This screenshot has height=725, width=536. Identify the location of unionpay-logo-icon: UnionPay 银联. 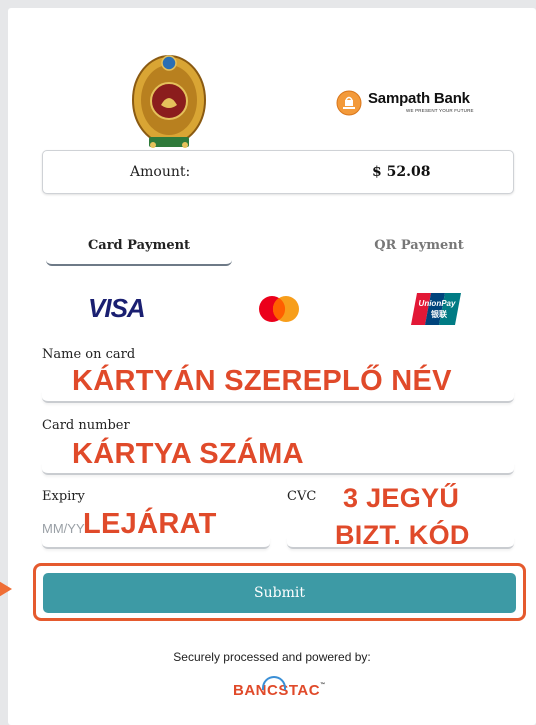
(436, 309).